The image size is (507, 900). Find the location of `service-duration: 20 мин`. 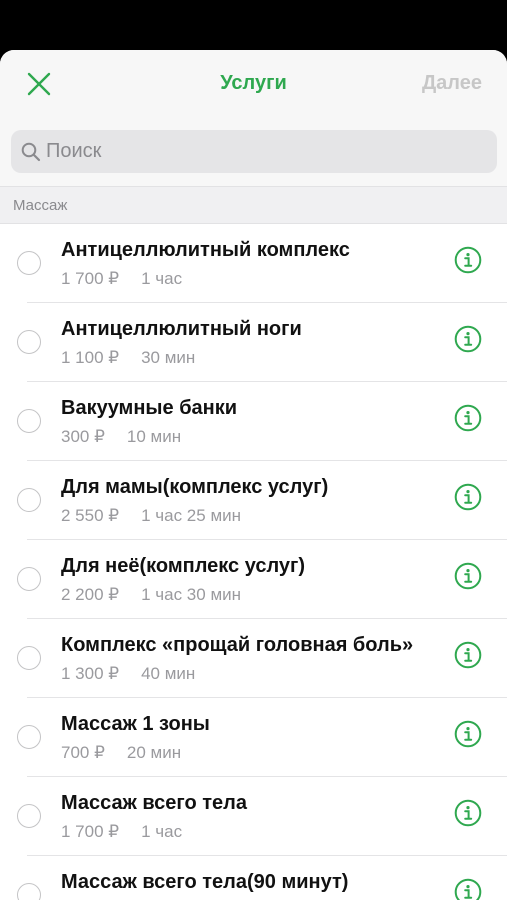

service-duration: 20 мин is located at coordinates (154, 752).